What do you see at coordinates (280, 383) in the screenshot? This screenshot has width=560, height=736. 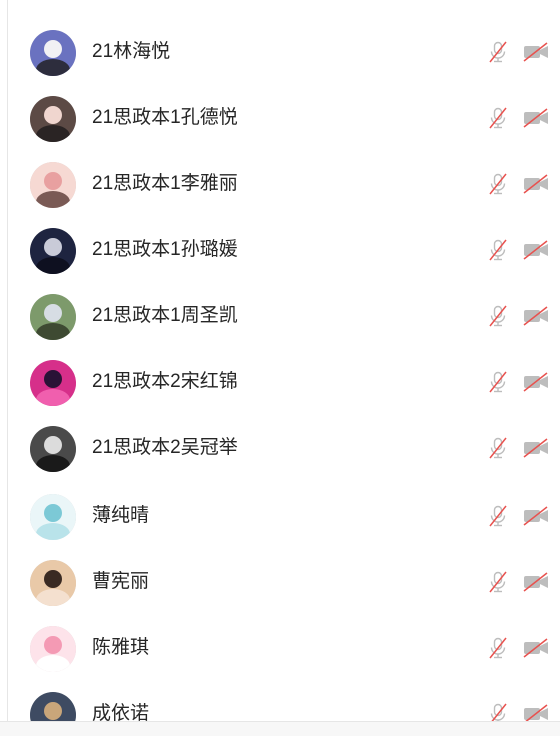 I see `participant-row: 21思政本2宋红锦` at bounding box center [280, 383].